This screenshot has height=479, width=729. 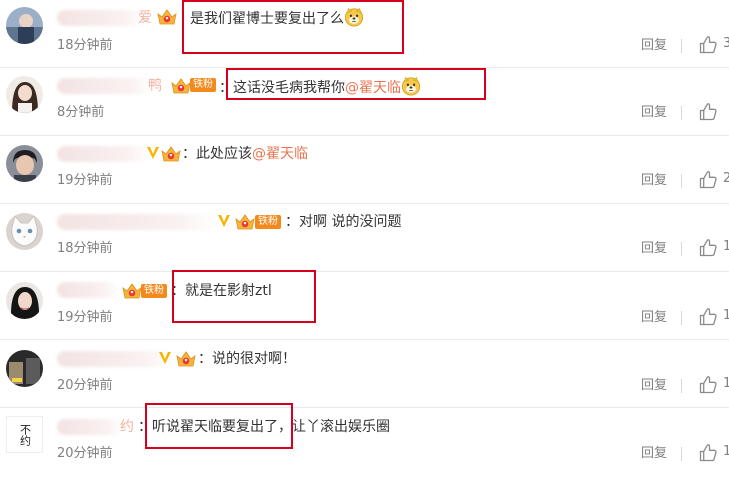 What do you see at coordinates (364, 374) in the screenshot?
I see `comment-item: ：说的很对啊！ 20分钟前 回复 1` at bounding box center [364, 374].